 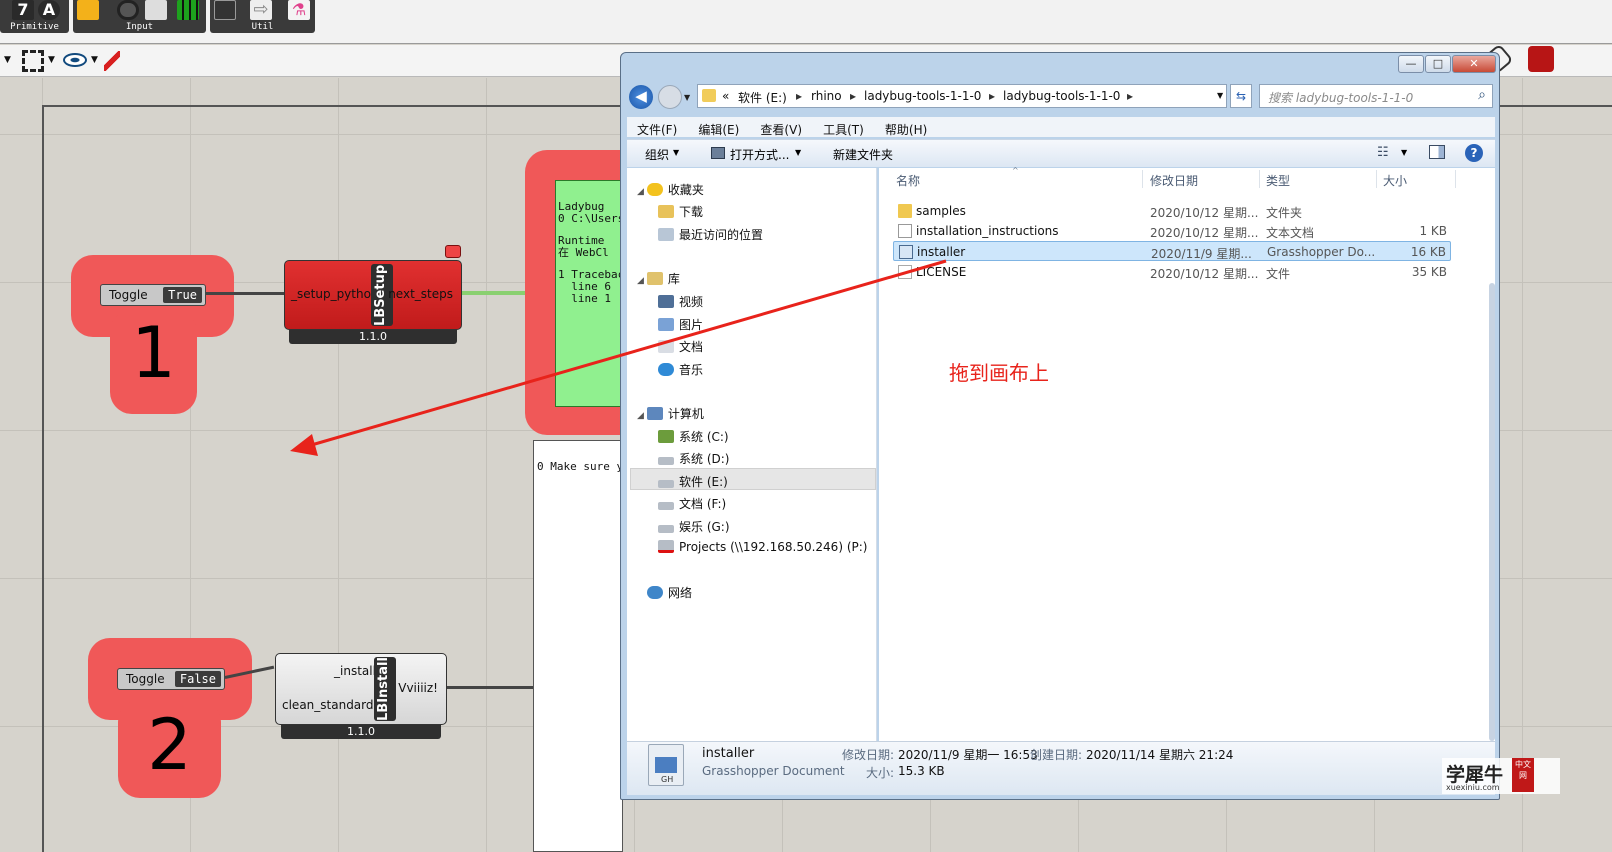 What do you see at coordinates (304, 445) in the screenshot?
I see `arrow-head` at bounding box center [304, 445].